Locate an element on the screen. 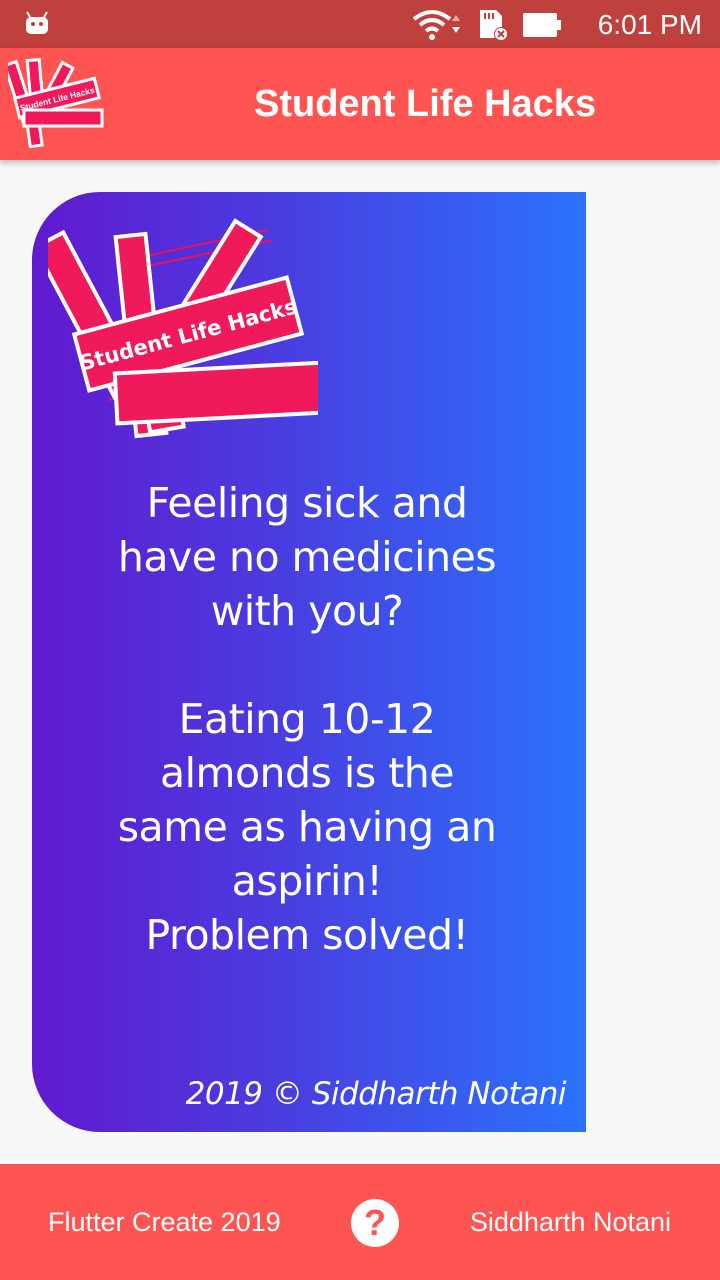 This screenshot has width=720, height=1280. card-logo: Student Life Hacks is located at coordinates (183, 328).